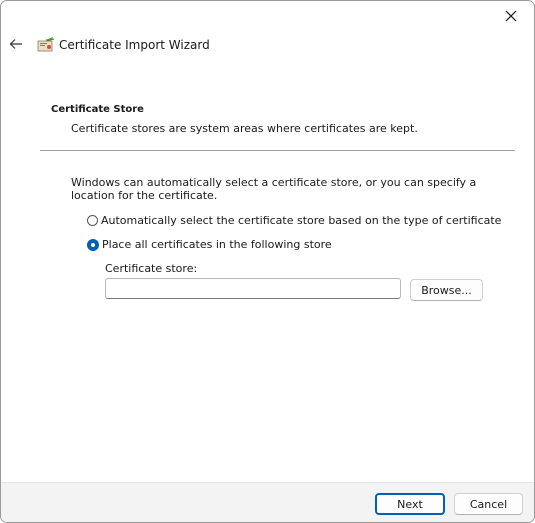  Describe the element at coordinates (253, 288) in the screenshot. I see `certificate-store-input` at that location.